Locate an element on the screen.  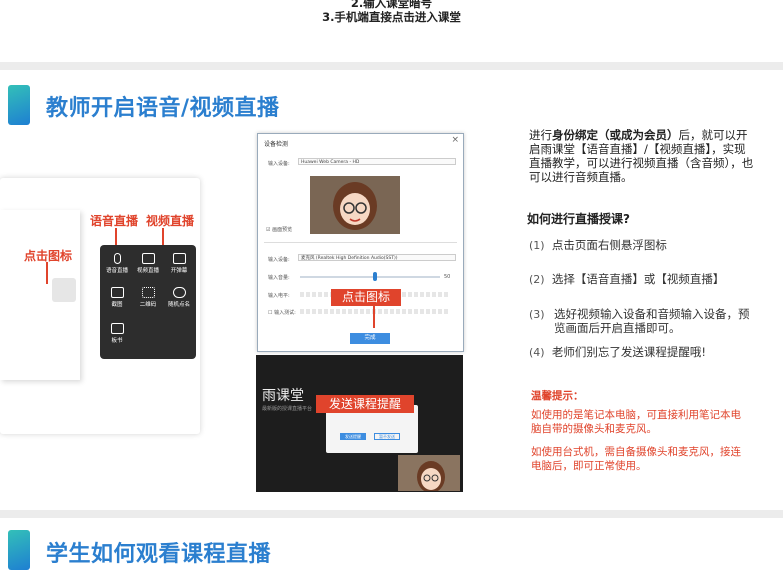
menu-blackboard: 板书 is located at coordinates (117, 333).